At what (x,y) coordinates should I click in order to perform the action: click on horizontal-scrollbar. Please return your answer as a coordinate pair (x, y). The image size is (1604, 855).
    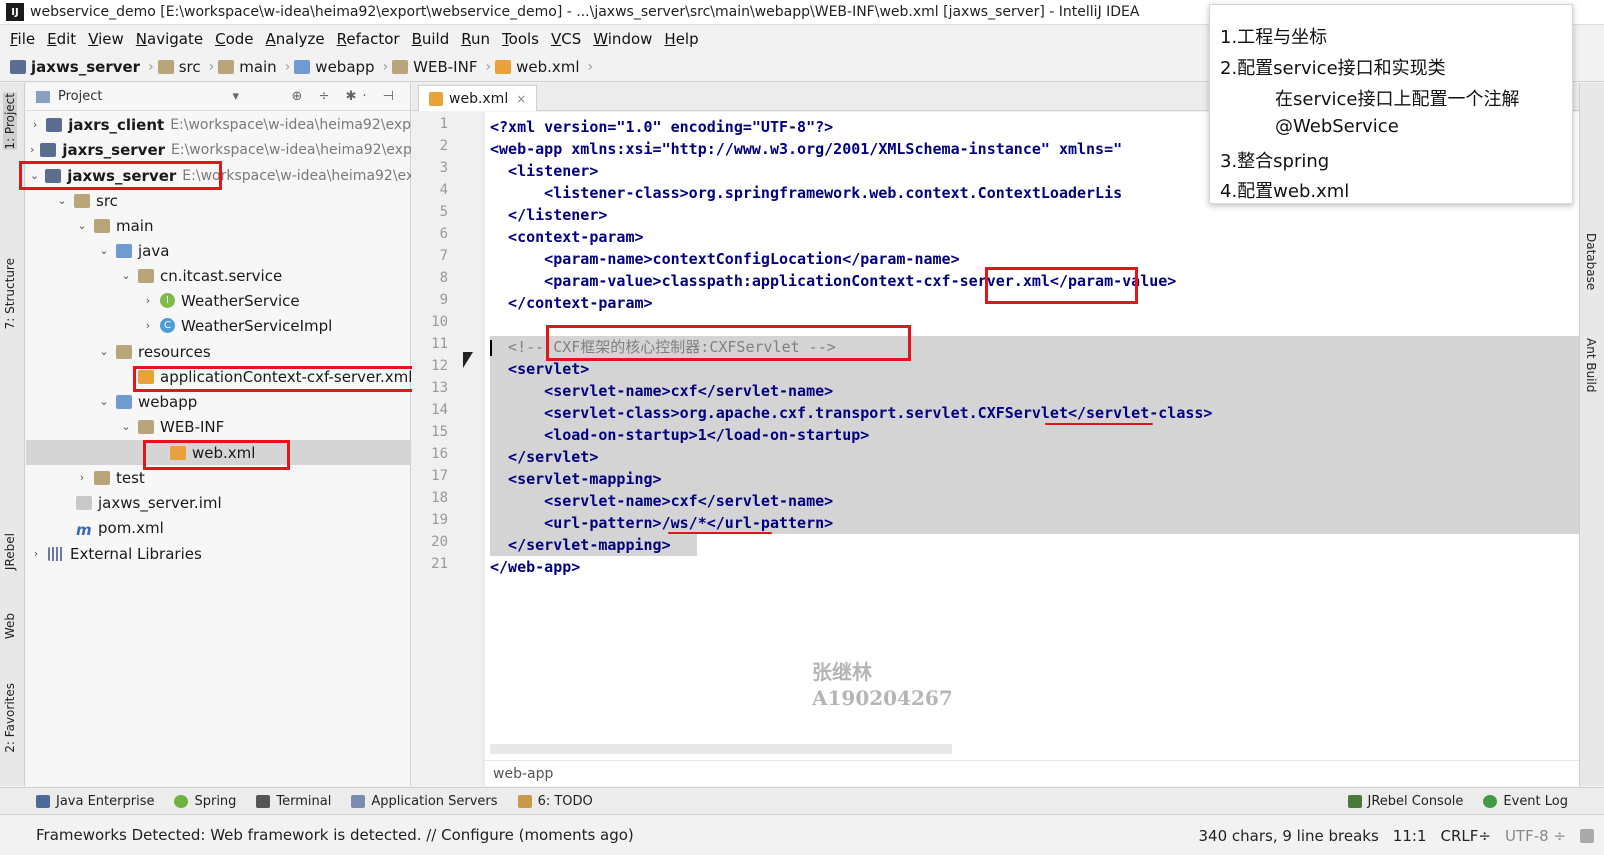
    Looking at the image, I should click on (721, 749).